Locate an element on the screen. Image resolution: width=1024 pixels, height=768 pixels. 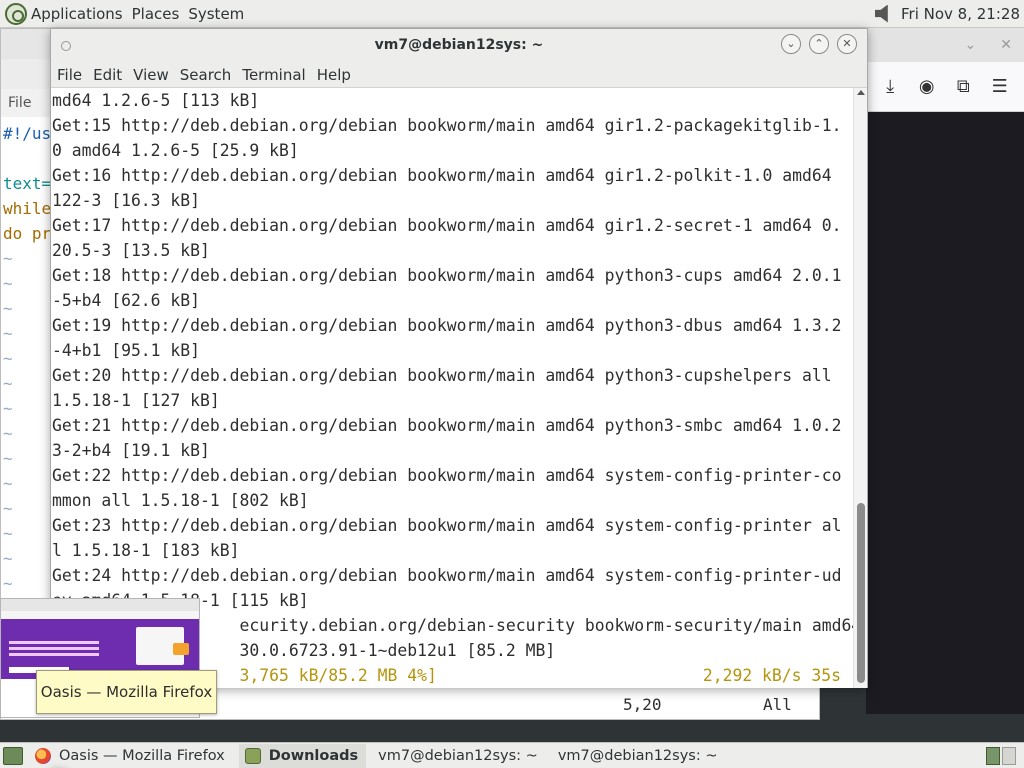
scrollbar-thumb is located at coordinates (861, 593).